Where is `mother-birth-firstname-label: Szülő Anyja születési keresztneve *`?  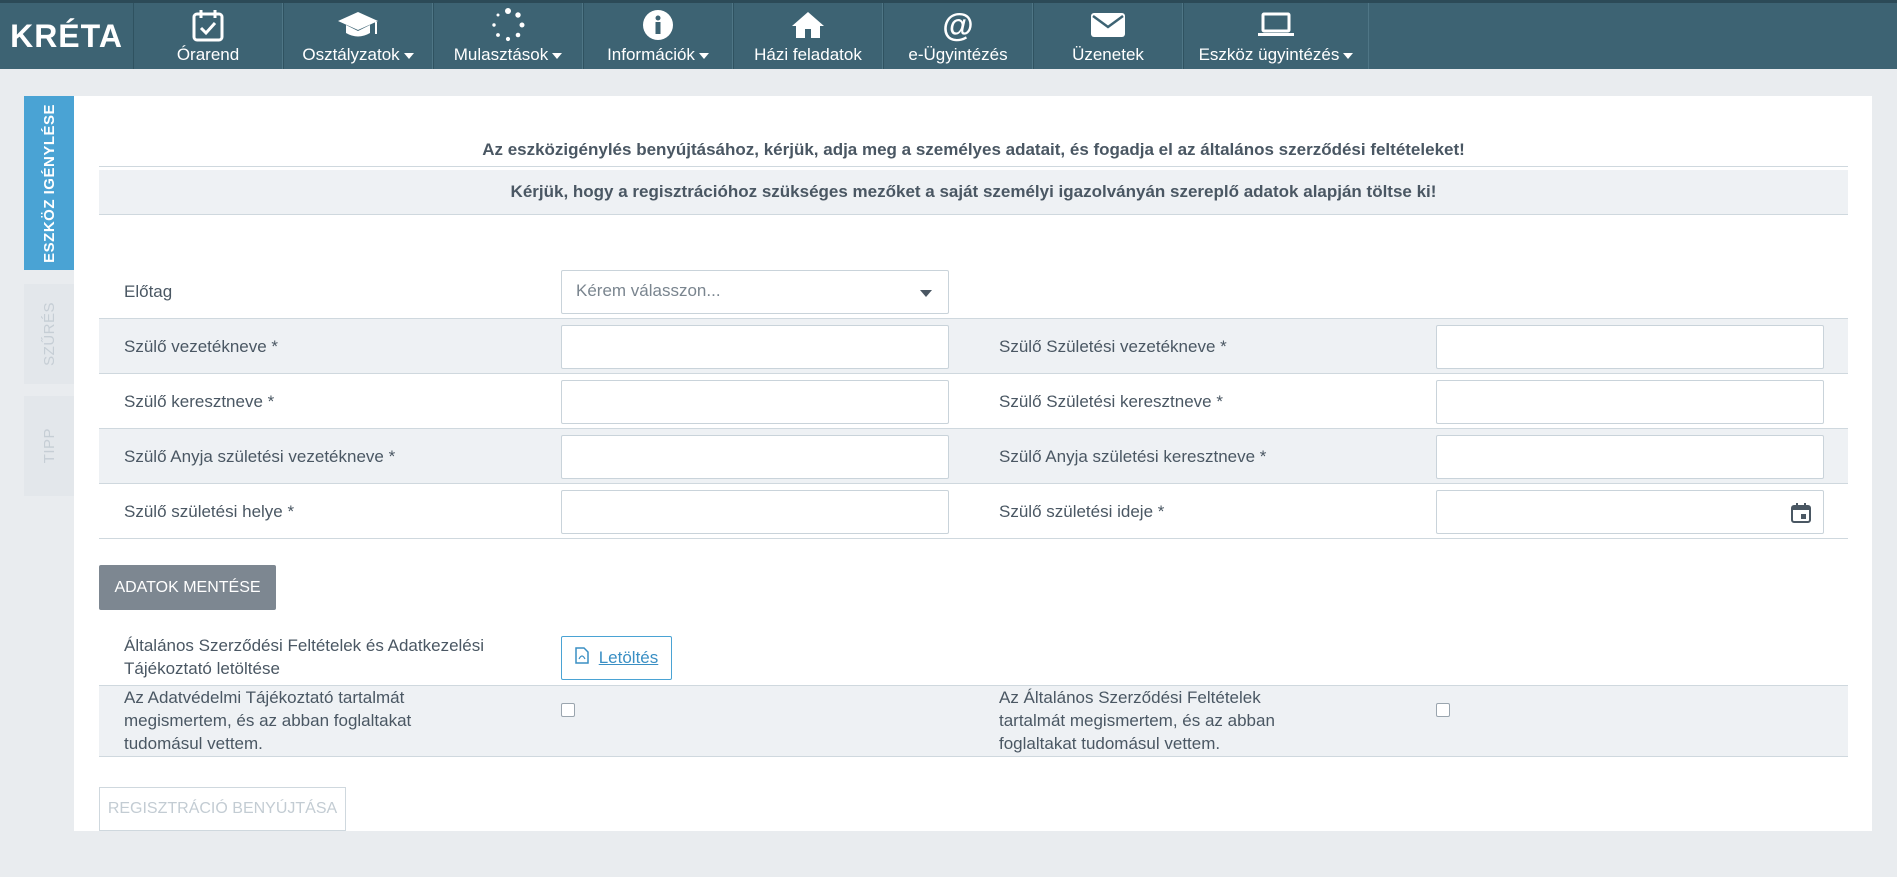
mother-birth-firstname-label: Szülő Anyja születési keresztneve * is located at coordinates (1133, 456).